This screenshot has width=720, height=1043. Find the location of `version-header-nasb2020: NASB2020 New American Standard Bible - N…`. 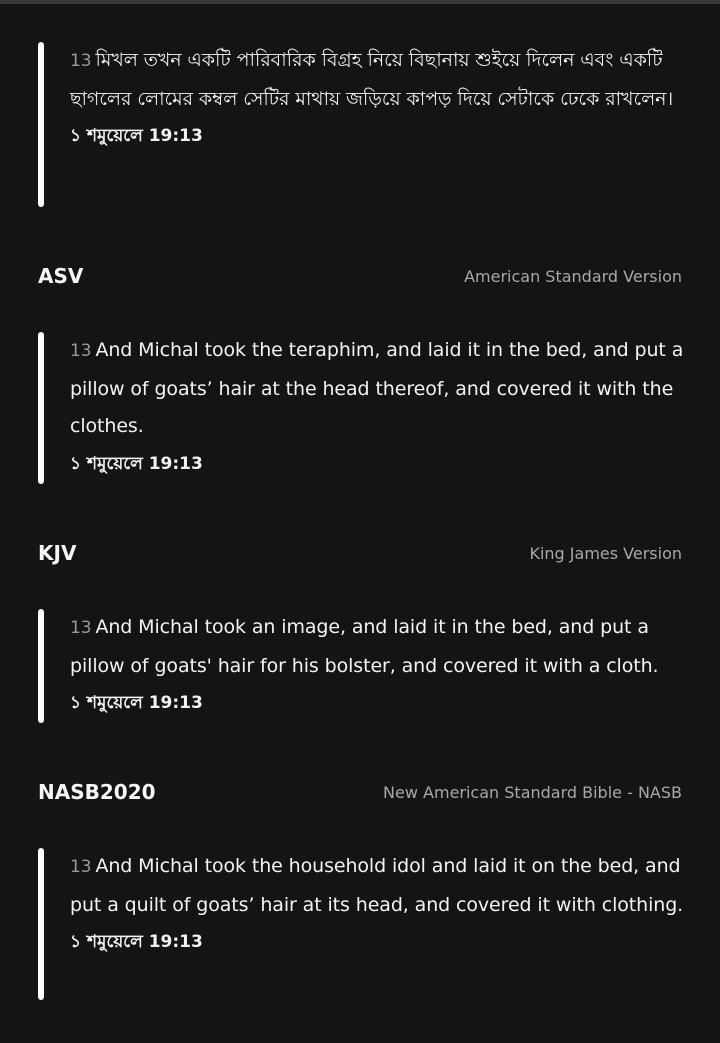

version-header-nasb2020: NASB2020 New American Standard Bible - N… is located at coordinates (360, 792).